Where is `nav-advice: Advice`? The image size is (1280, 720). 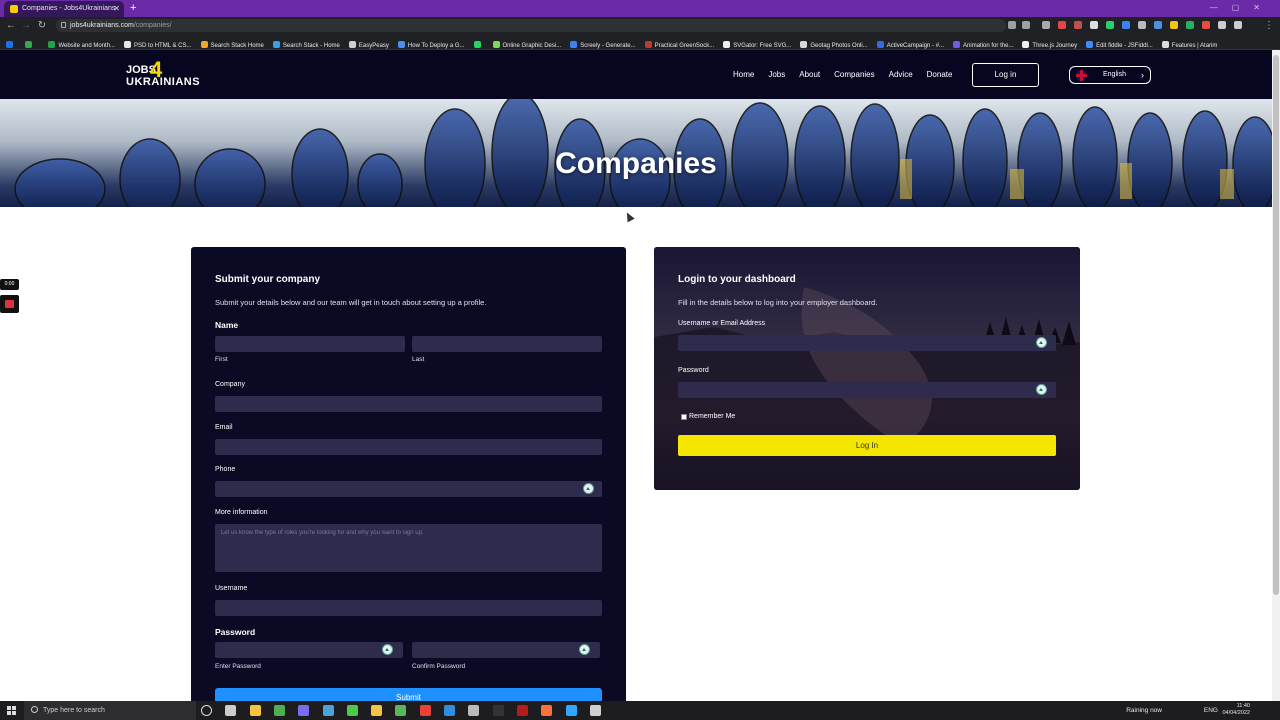
nav-advice: Advice is located at coordinates (901, 74).